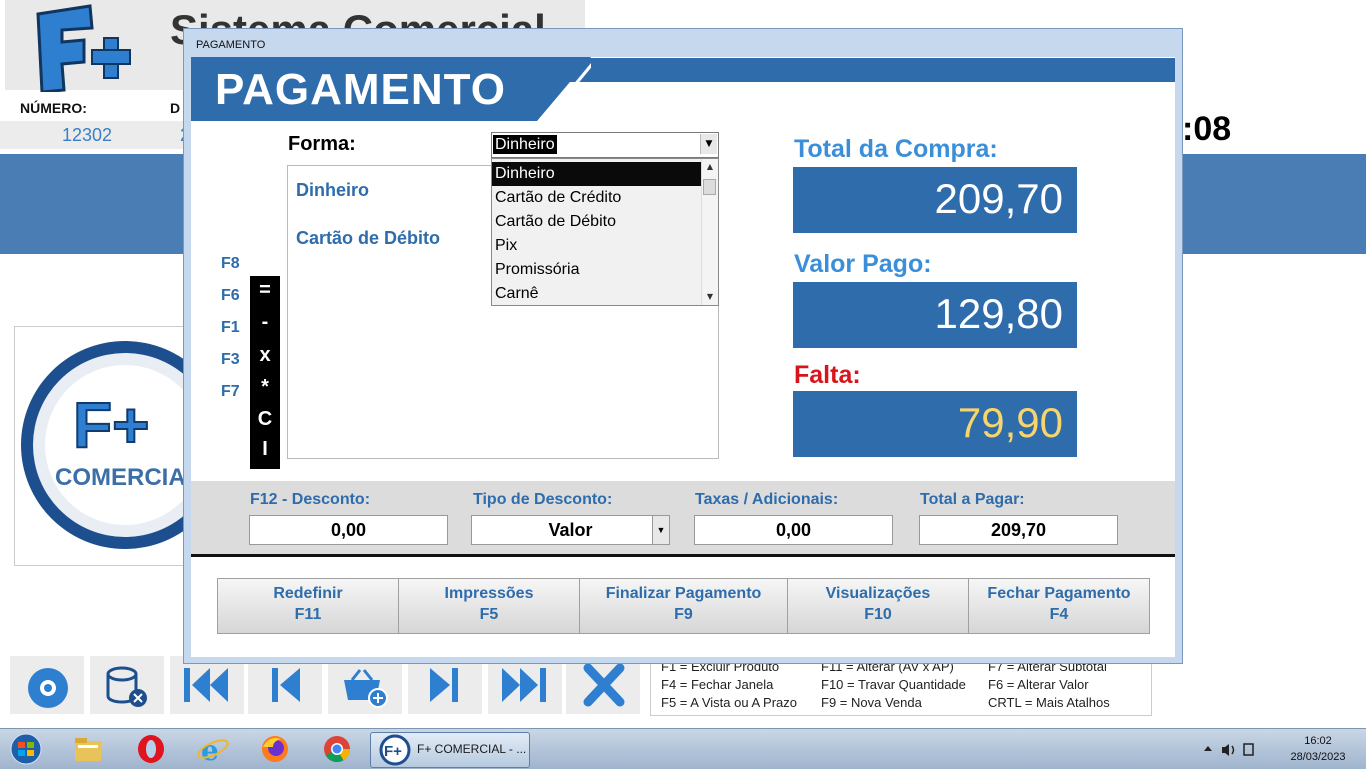 The image size is (1366, 769). I want to click on next-record-icon, so click(444, 685).